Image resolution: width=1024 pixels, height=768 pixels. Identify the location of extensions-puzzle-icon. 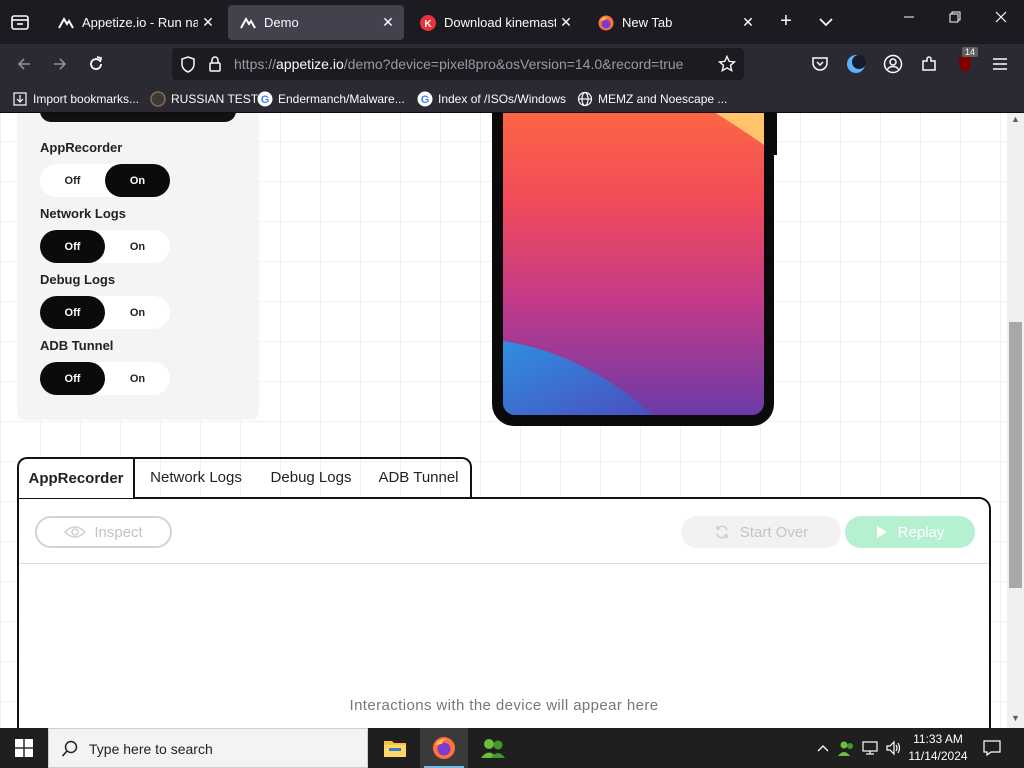
(929, 64).